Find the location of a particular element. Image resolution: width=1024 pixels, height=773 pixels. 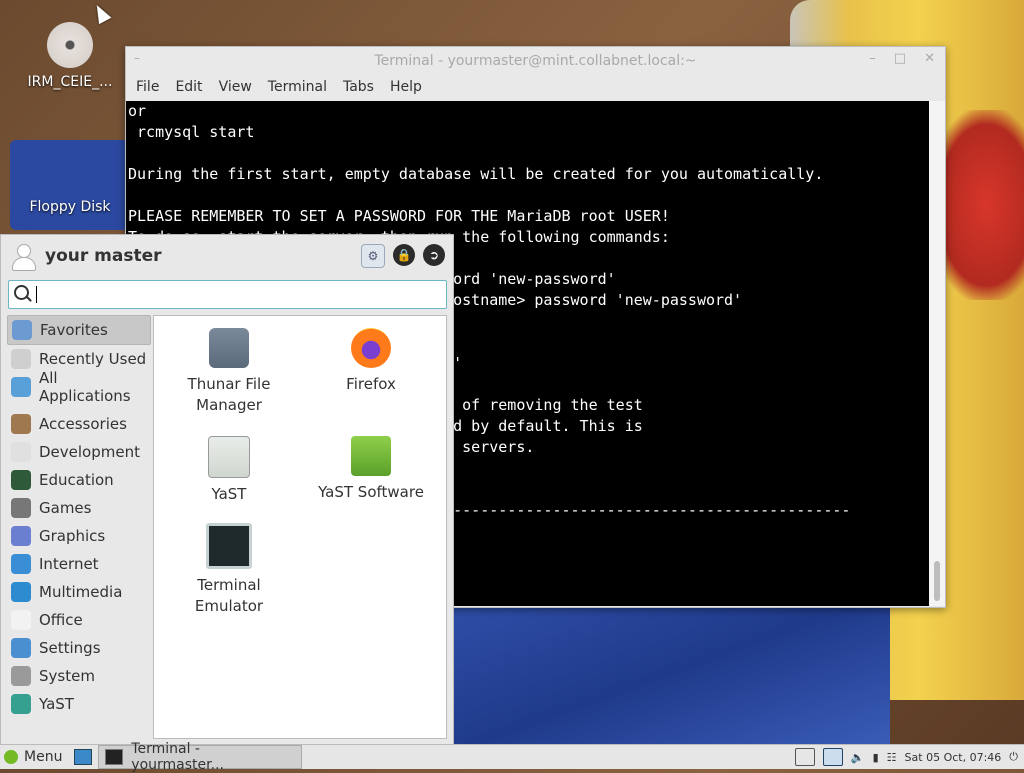

wallpaper-shape is located at coordinates (70, 185).